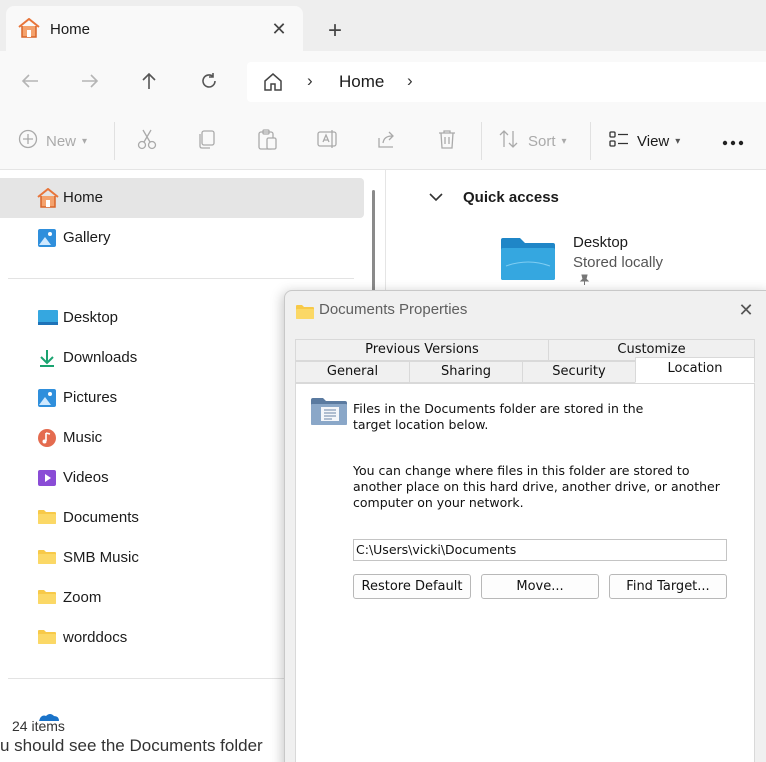  I want to click on up-arrow-icon, so click(149, 81).